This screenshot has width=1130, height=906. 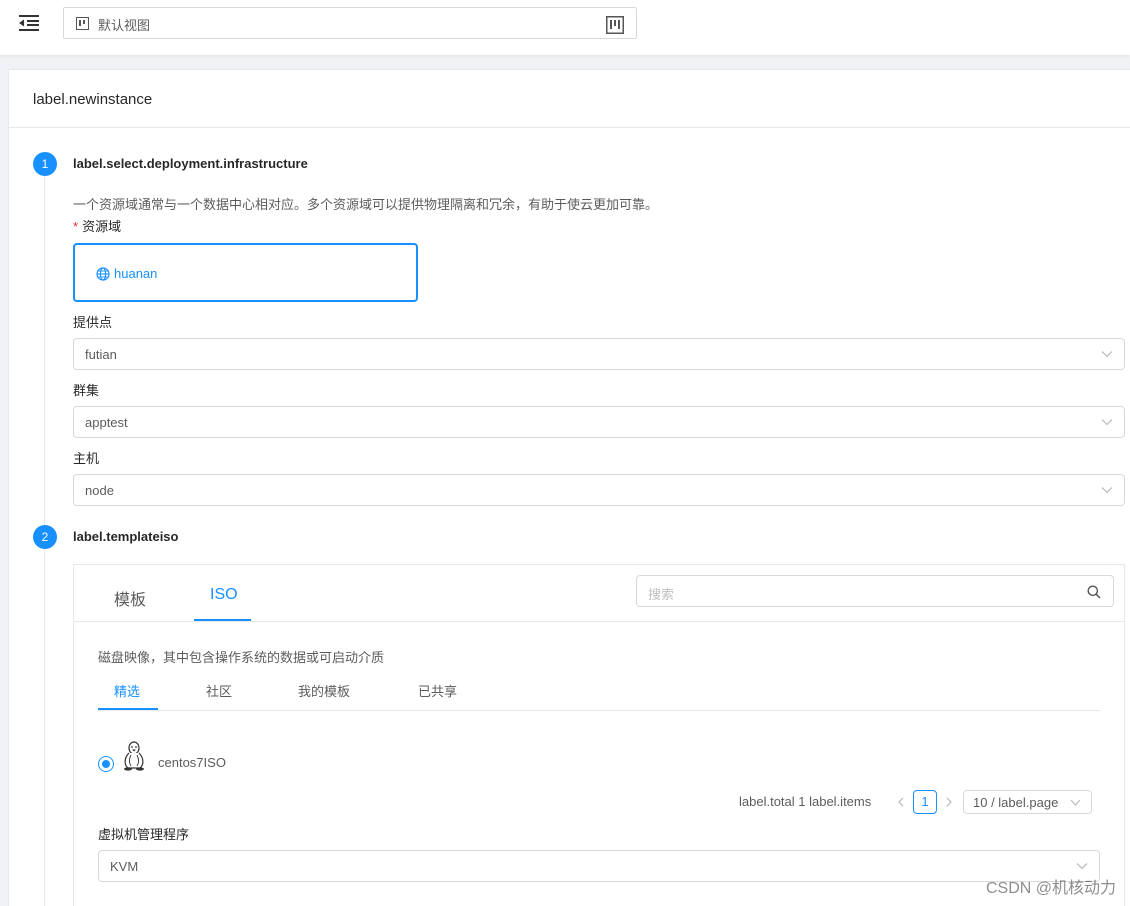 What do you see at coordinates (29, 23) in the screenshot?
I see `menu-fold-icon` at bounding box center [29, 23].